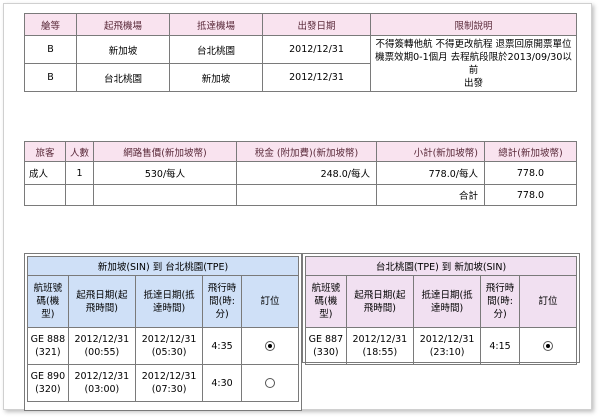 The image size is (600, 418). I want to click on table-row: 合計 778.0, so click(300, 195).